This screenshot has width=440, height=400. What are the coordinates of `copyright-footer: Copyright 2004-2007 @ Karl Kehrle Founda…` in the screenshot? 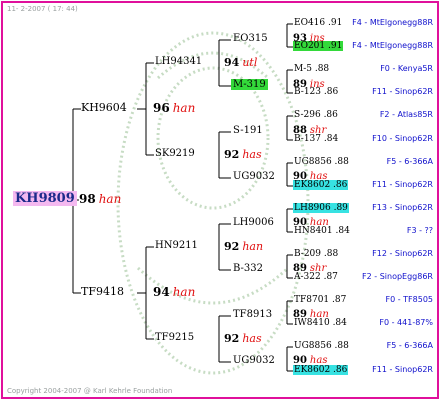 It's located at (90, 391).